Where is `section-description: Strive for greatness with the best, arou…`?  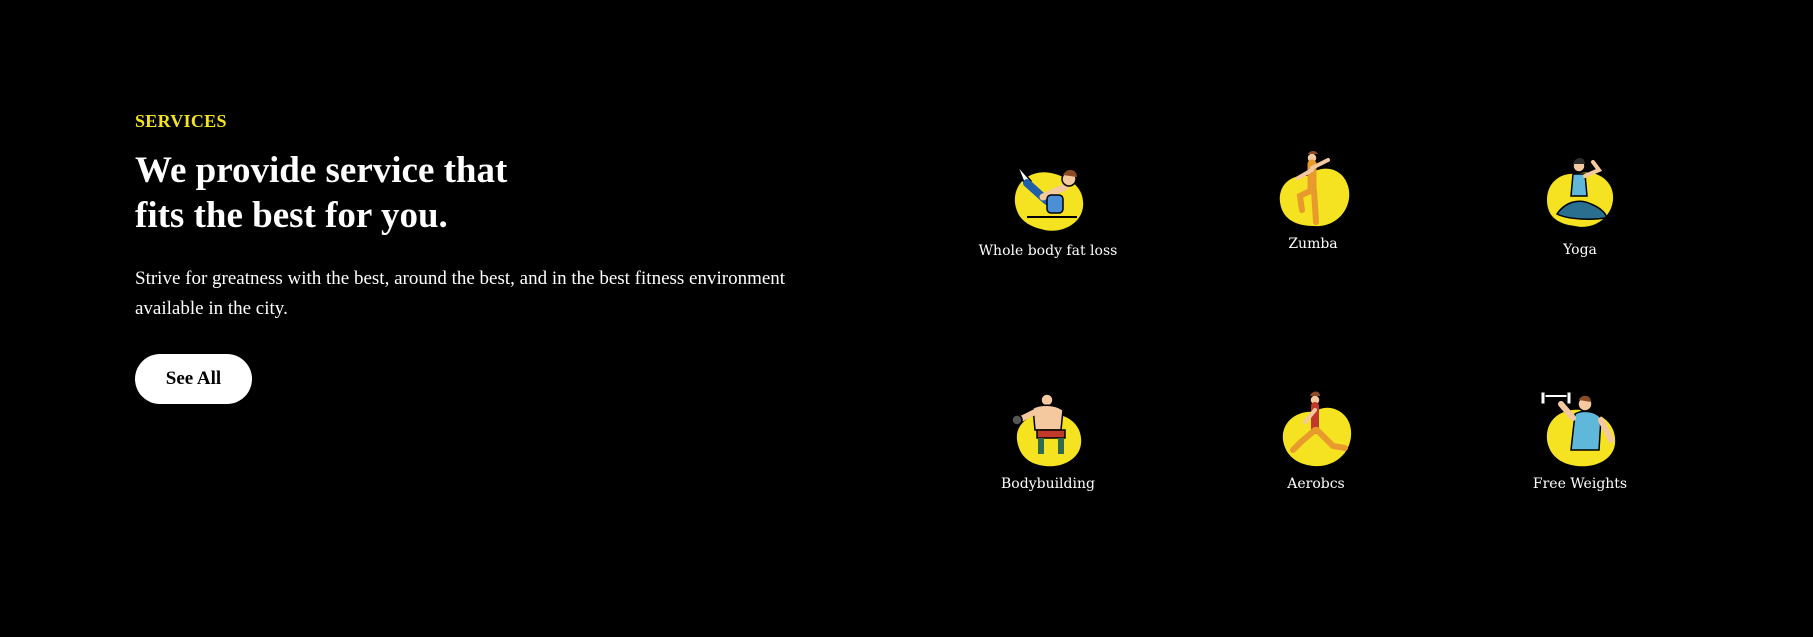
section-description: Strive for greatness with the best, arou… is located at coordinates (460, 293).